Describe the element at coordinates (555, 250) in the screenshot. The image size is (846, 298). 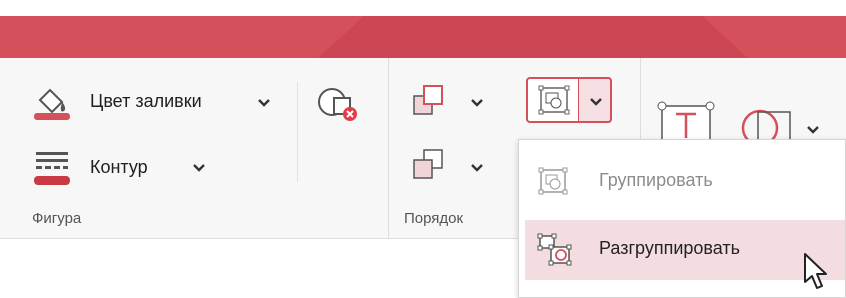
I see `ungroup-icon` at that location.